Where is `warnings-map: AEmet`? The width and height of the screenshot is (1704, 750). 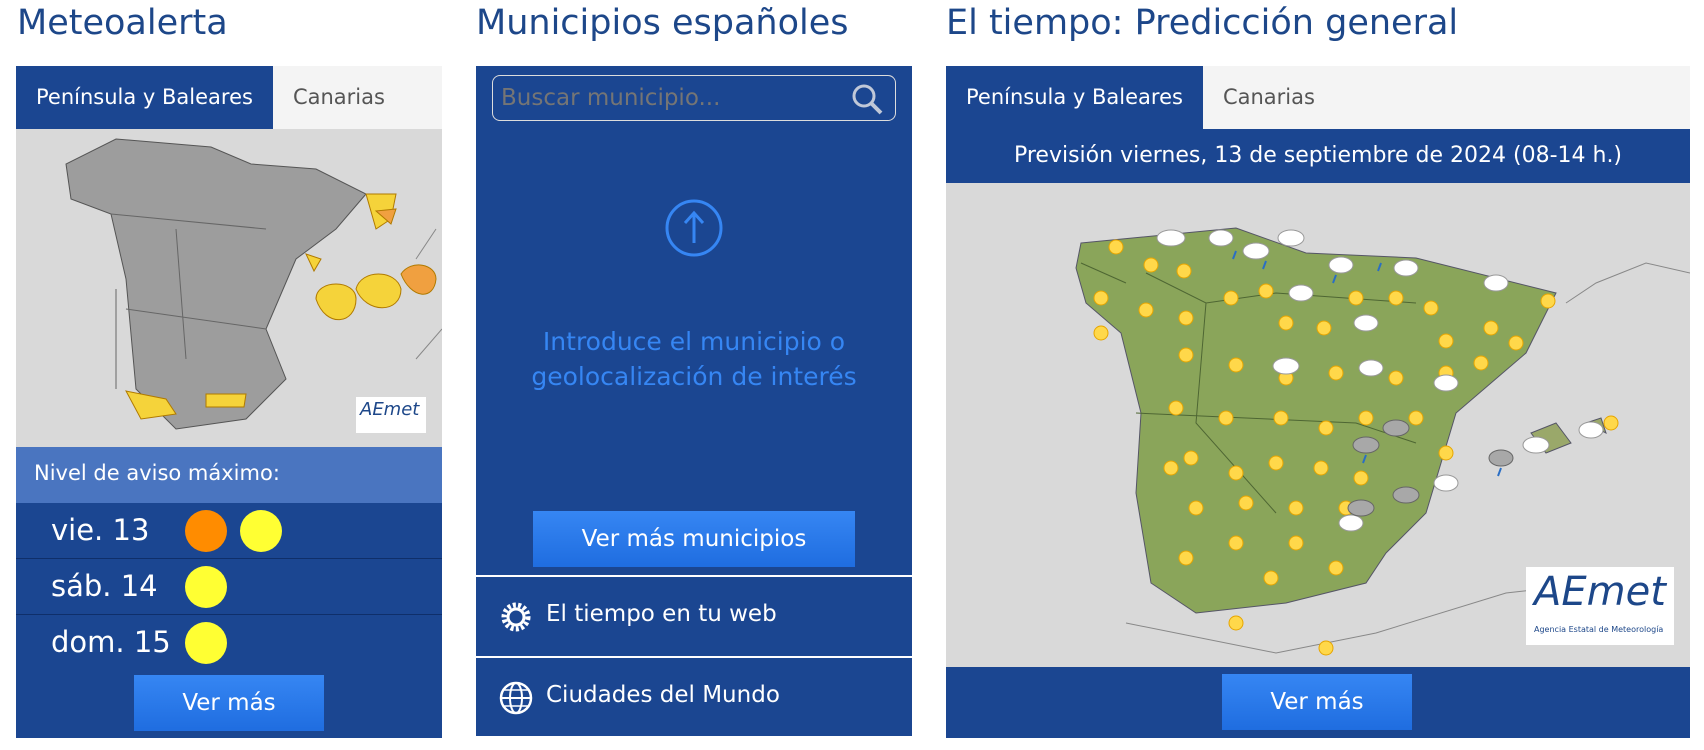
warnings-map: AEmet is located at coordinates (229, 288).